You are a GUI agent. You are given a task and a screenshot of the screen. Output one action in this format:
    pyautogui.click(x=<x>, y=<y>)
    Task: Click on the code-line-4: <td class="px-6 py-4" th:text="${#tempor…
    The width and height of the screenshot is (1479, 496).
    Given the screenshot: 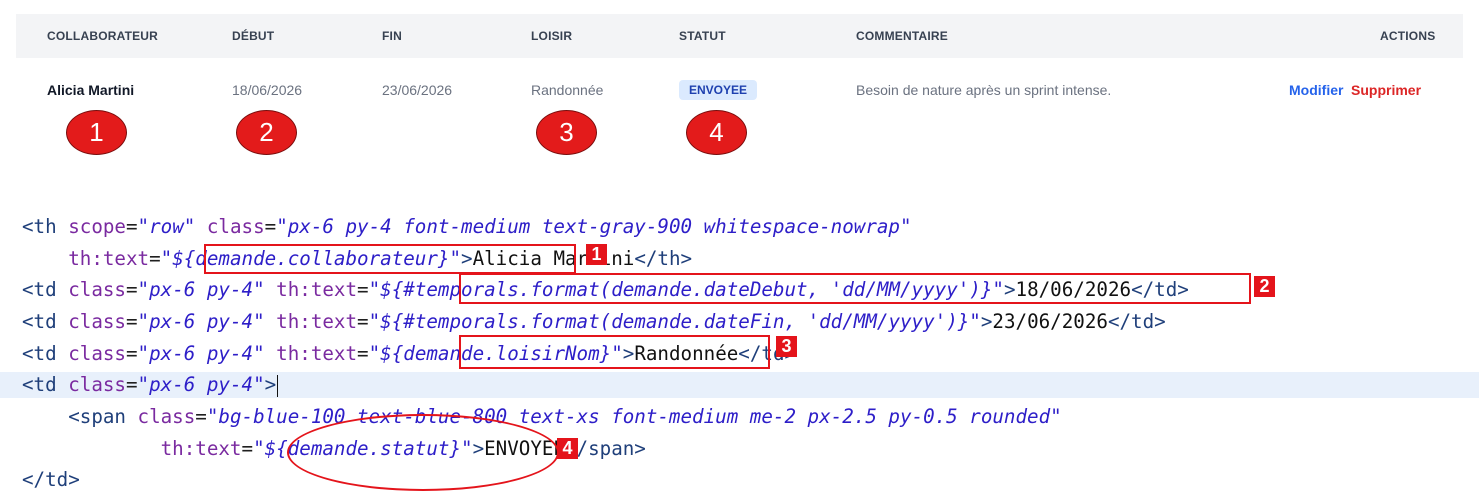 What is the action you would take?
    pyautogui.click(x=594, y=321)
    